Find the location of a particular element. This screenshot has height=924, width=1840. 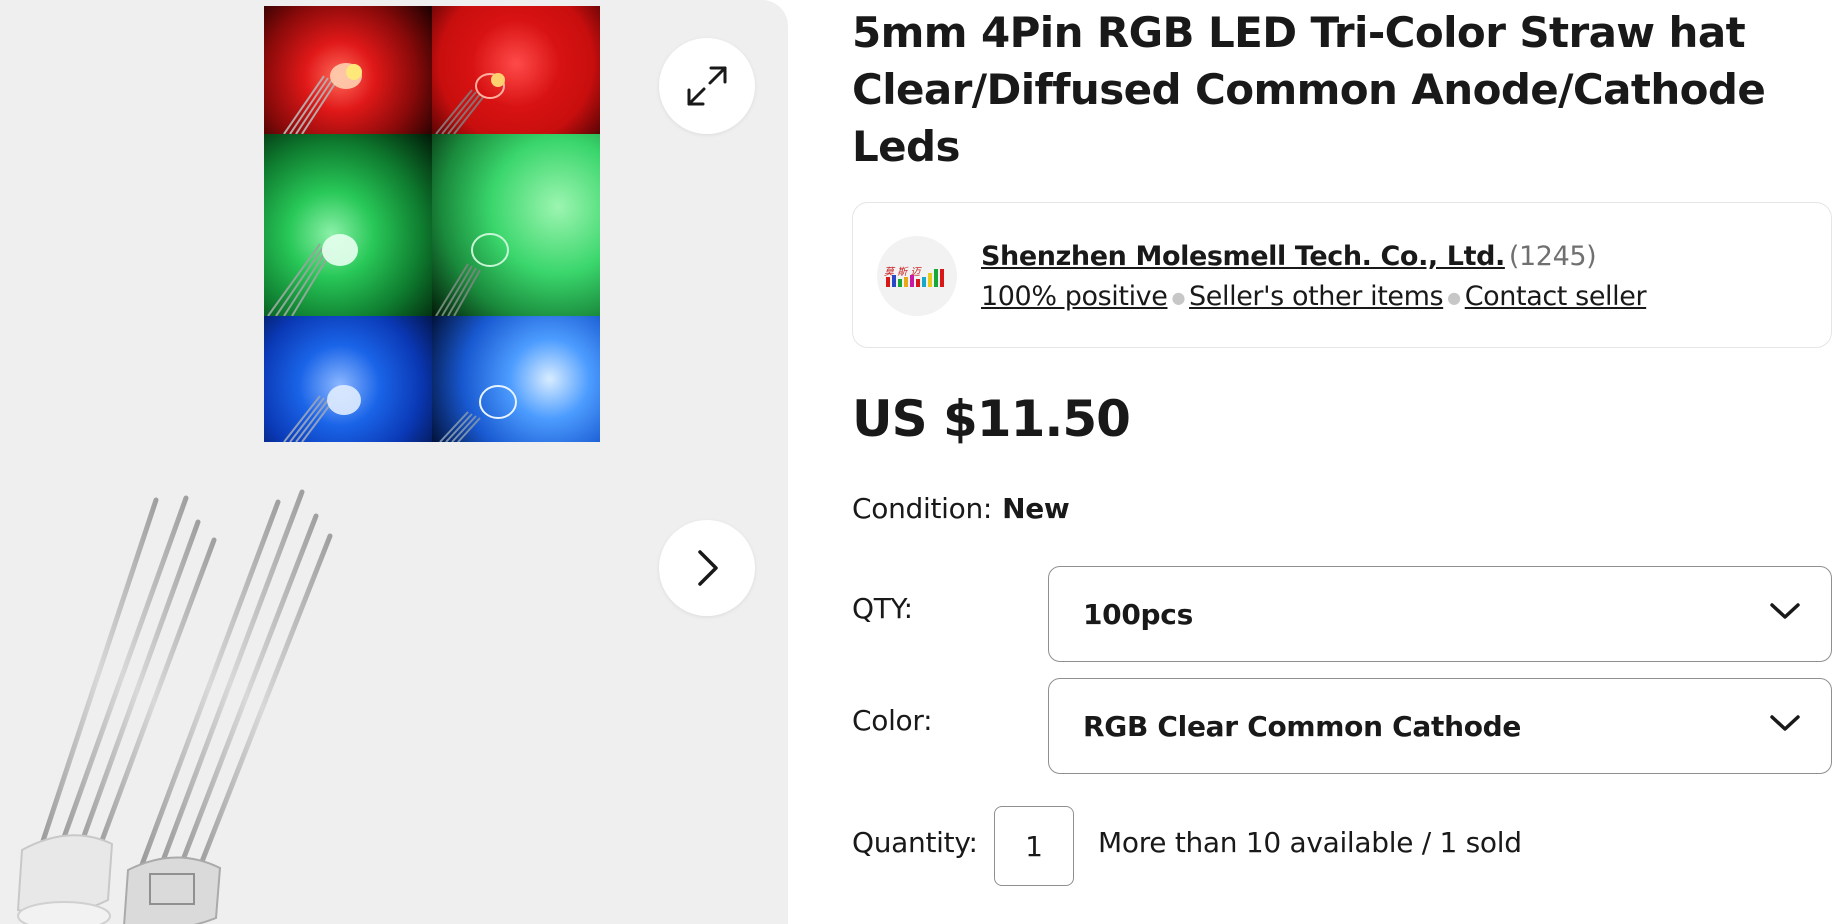

expand-image-button is located at coordinates (707, 86).